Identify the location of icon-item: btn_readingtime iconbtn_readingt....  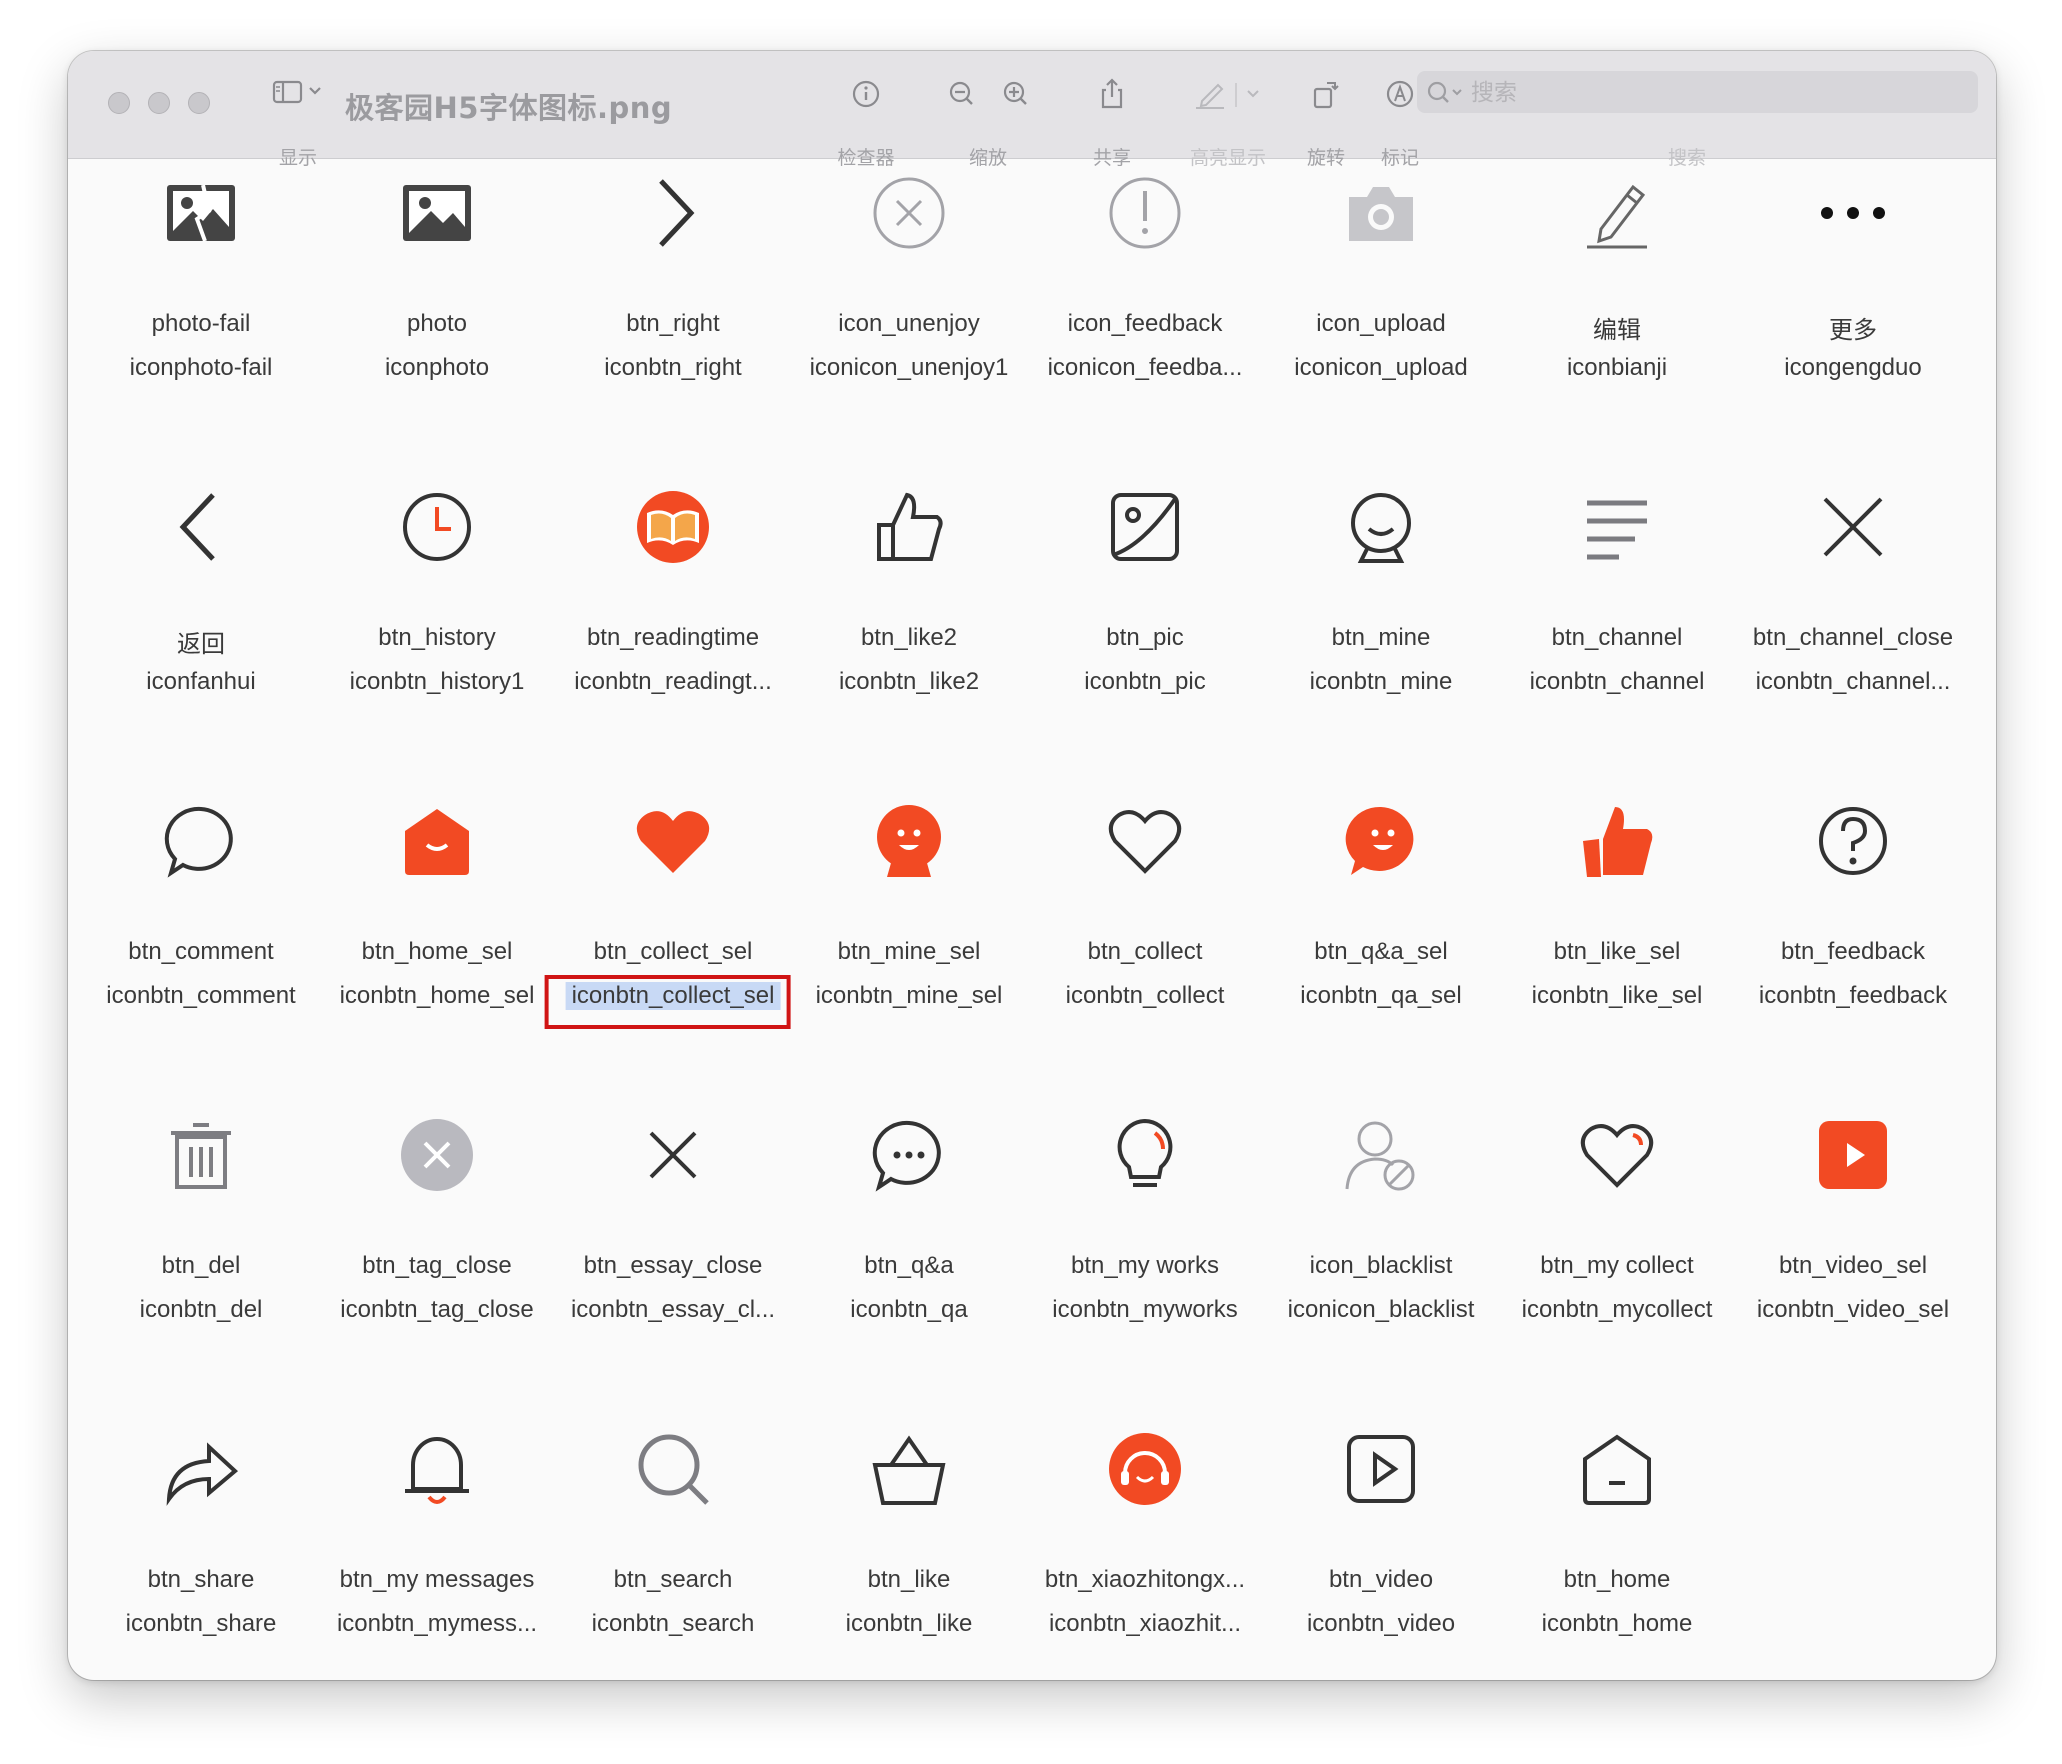
(673, 623).